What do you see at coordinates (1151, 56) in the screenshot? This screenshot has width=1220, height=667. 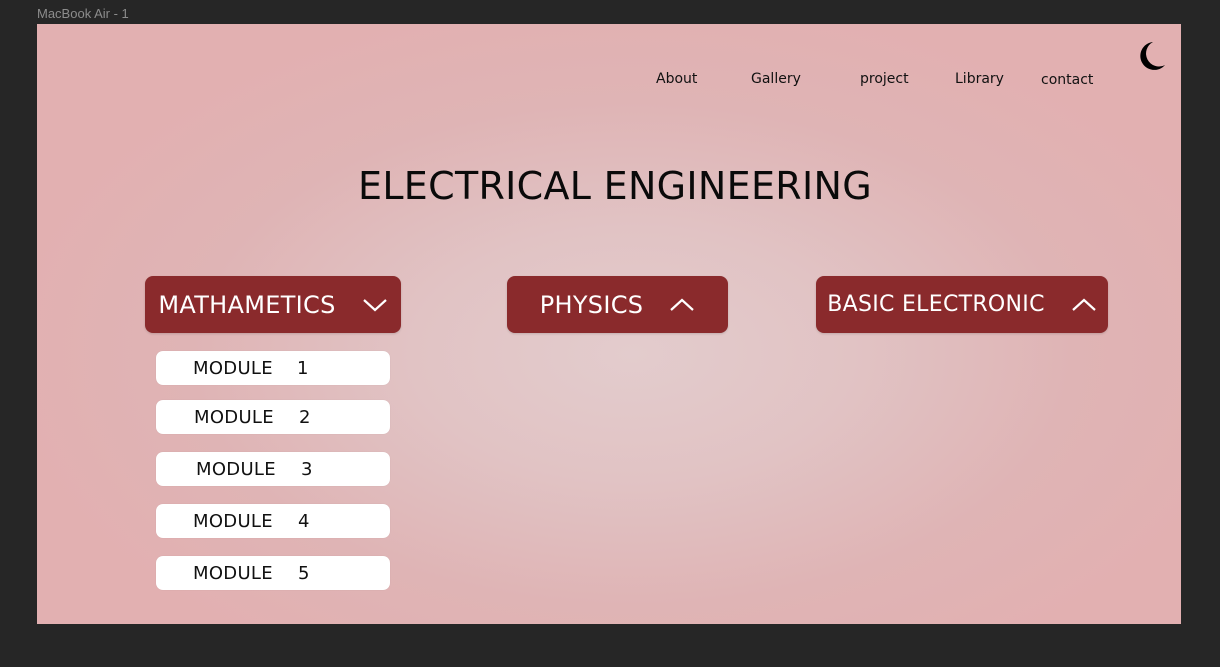 I see `moon-icon` at bounding box center [1151, 56].